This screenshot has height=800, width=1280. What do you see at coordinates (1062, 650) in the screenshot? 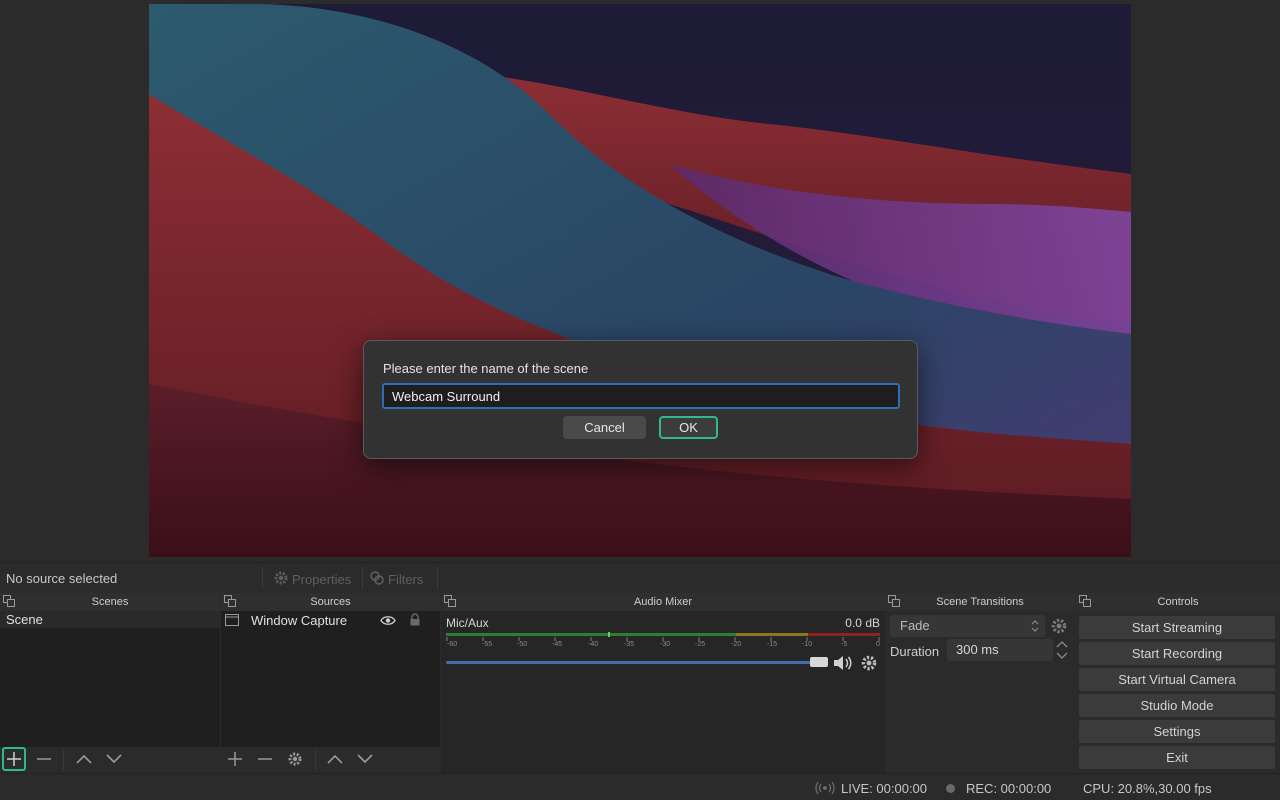
I see `duration-stepper-icon` at bounding box center [1062, 650].